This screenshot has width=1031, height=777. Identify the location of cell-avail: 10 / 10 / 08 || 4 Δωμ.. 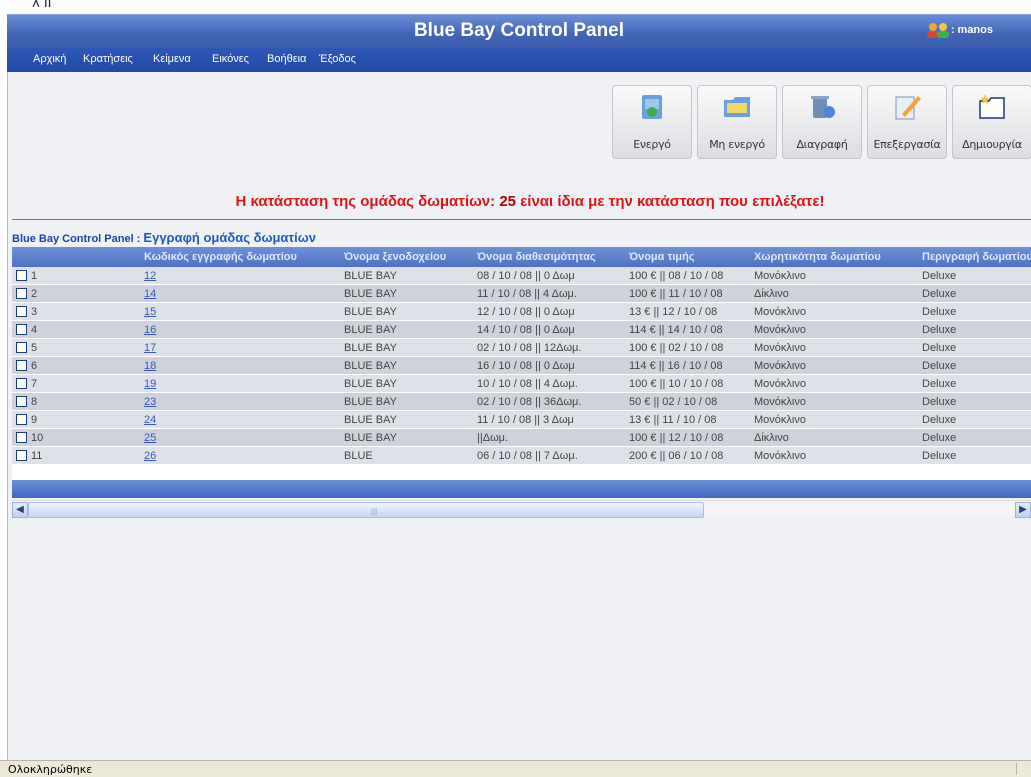
(549, 383).